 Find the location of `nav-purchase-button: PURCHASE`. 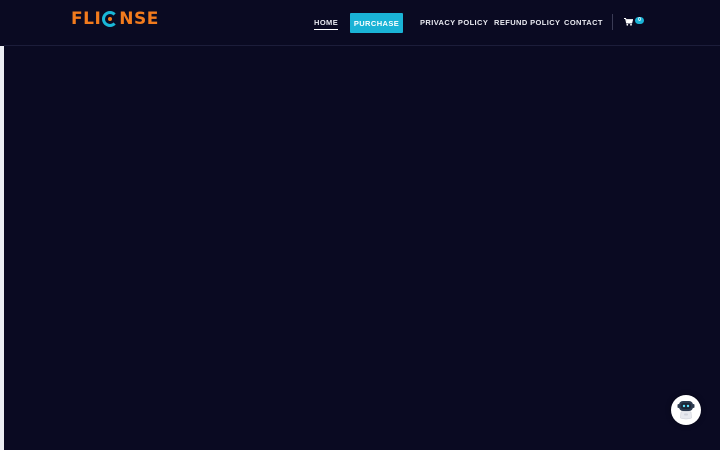

nav-purchase-button: PURCHASE is located at coordinates (376, 23).